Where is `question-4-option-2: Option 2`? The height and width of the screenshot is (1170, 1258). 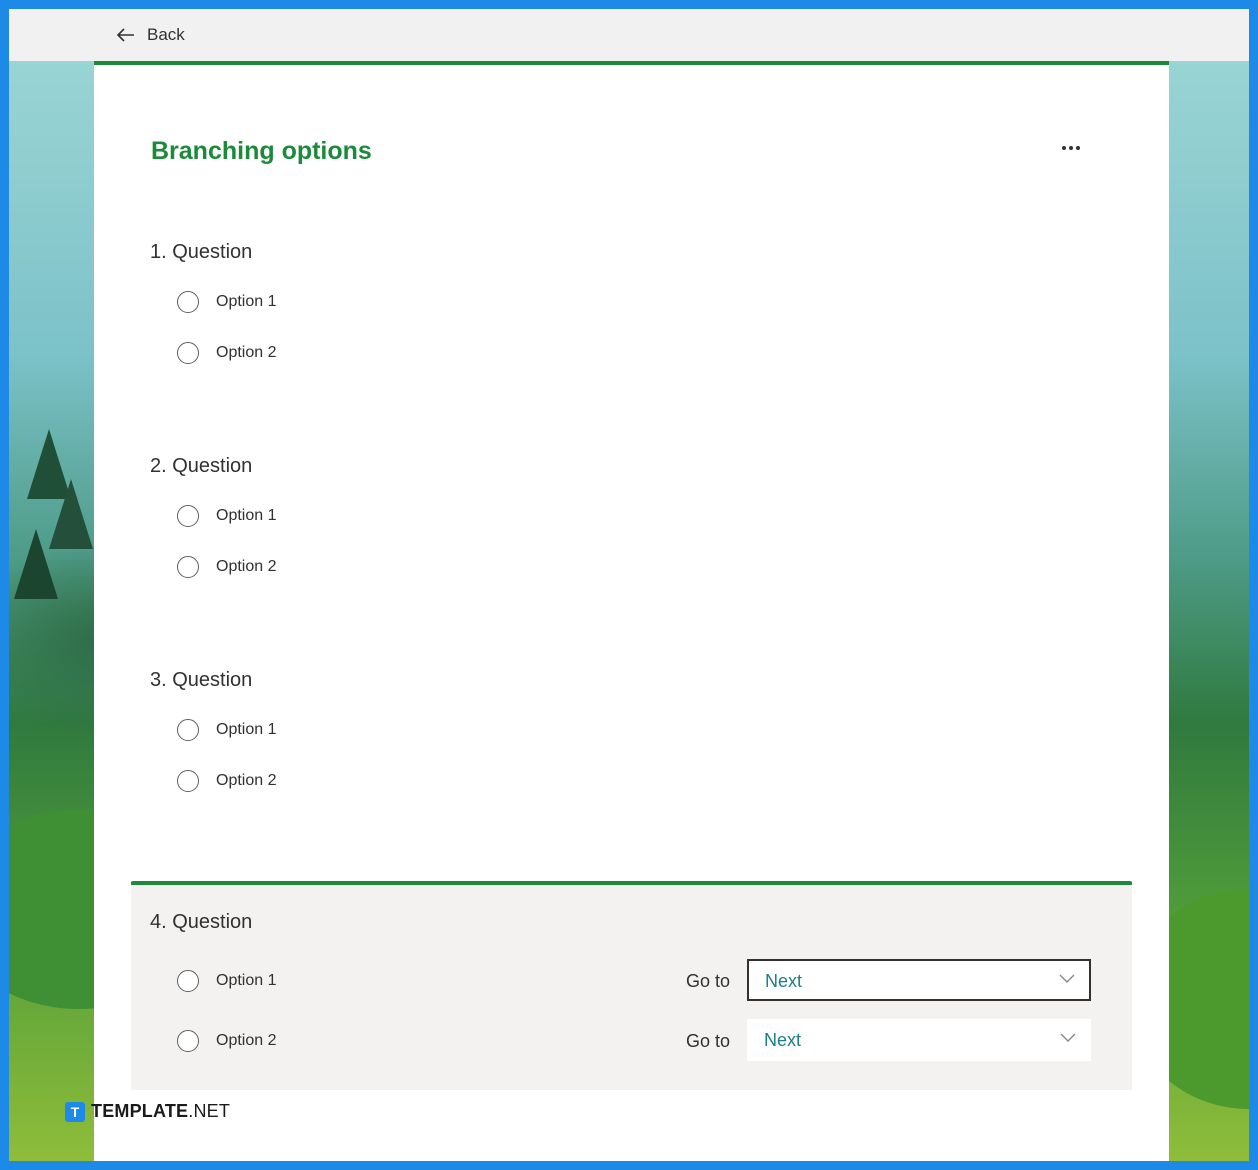 question-4-option-2: Option 2 is located at coordinates (226, 1041).